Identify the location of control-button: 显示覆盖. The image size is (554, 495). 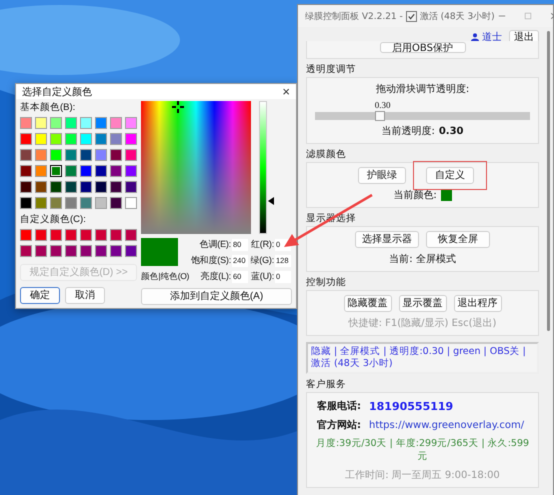
(422, 303).